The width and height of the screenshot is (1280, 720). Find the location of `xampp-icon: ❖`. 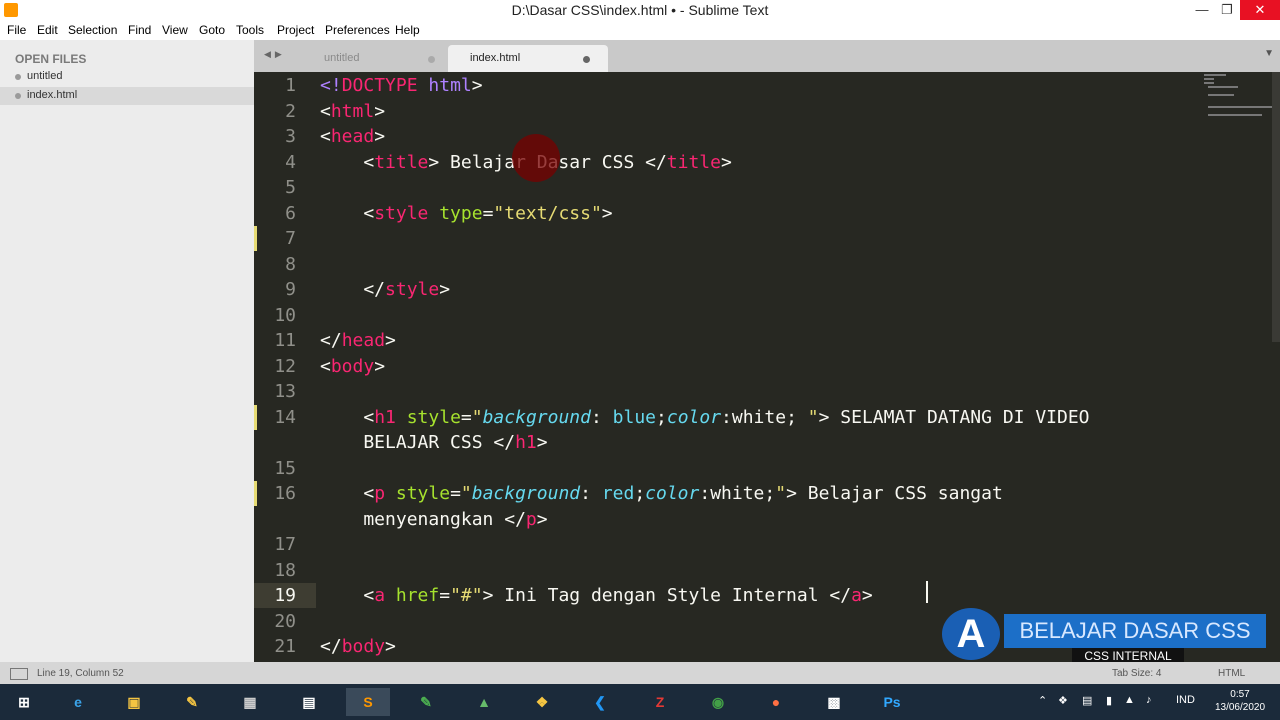

xampp-icon: ❖ is located at coordinates (542, 702).